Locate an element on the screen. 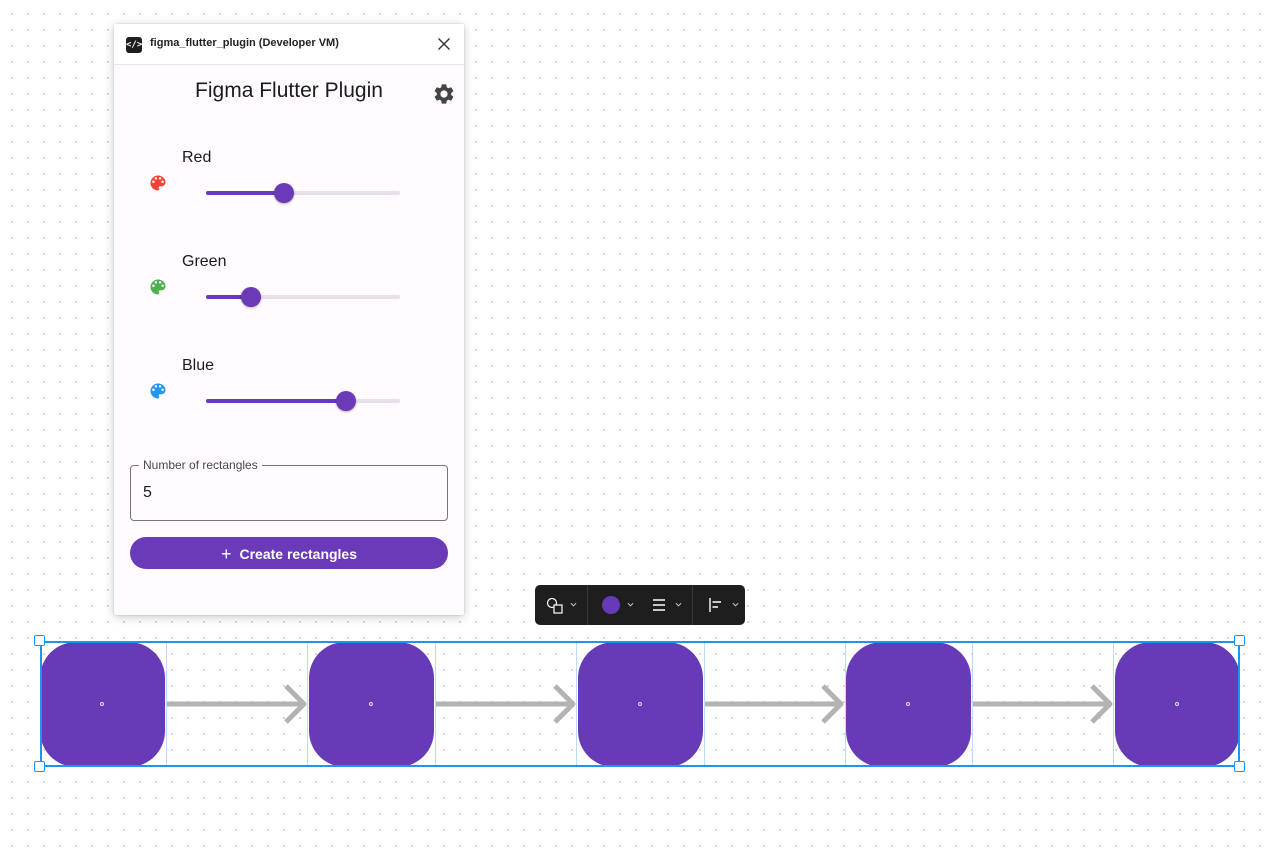 This screenshot has height=852, width=1271. slider-green is located at coordinates (303, 297).